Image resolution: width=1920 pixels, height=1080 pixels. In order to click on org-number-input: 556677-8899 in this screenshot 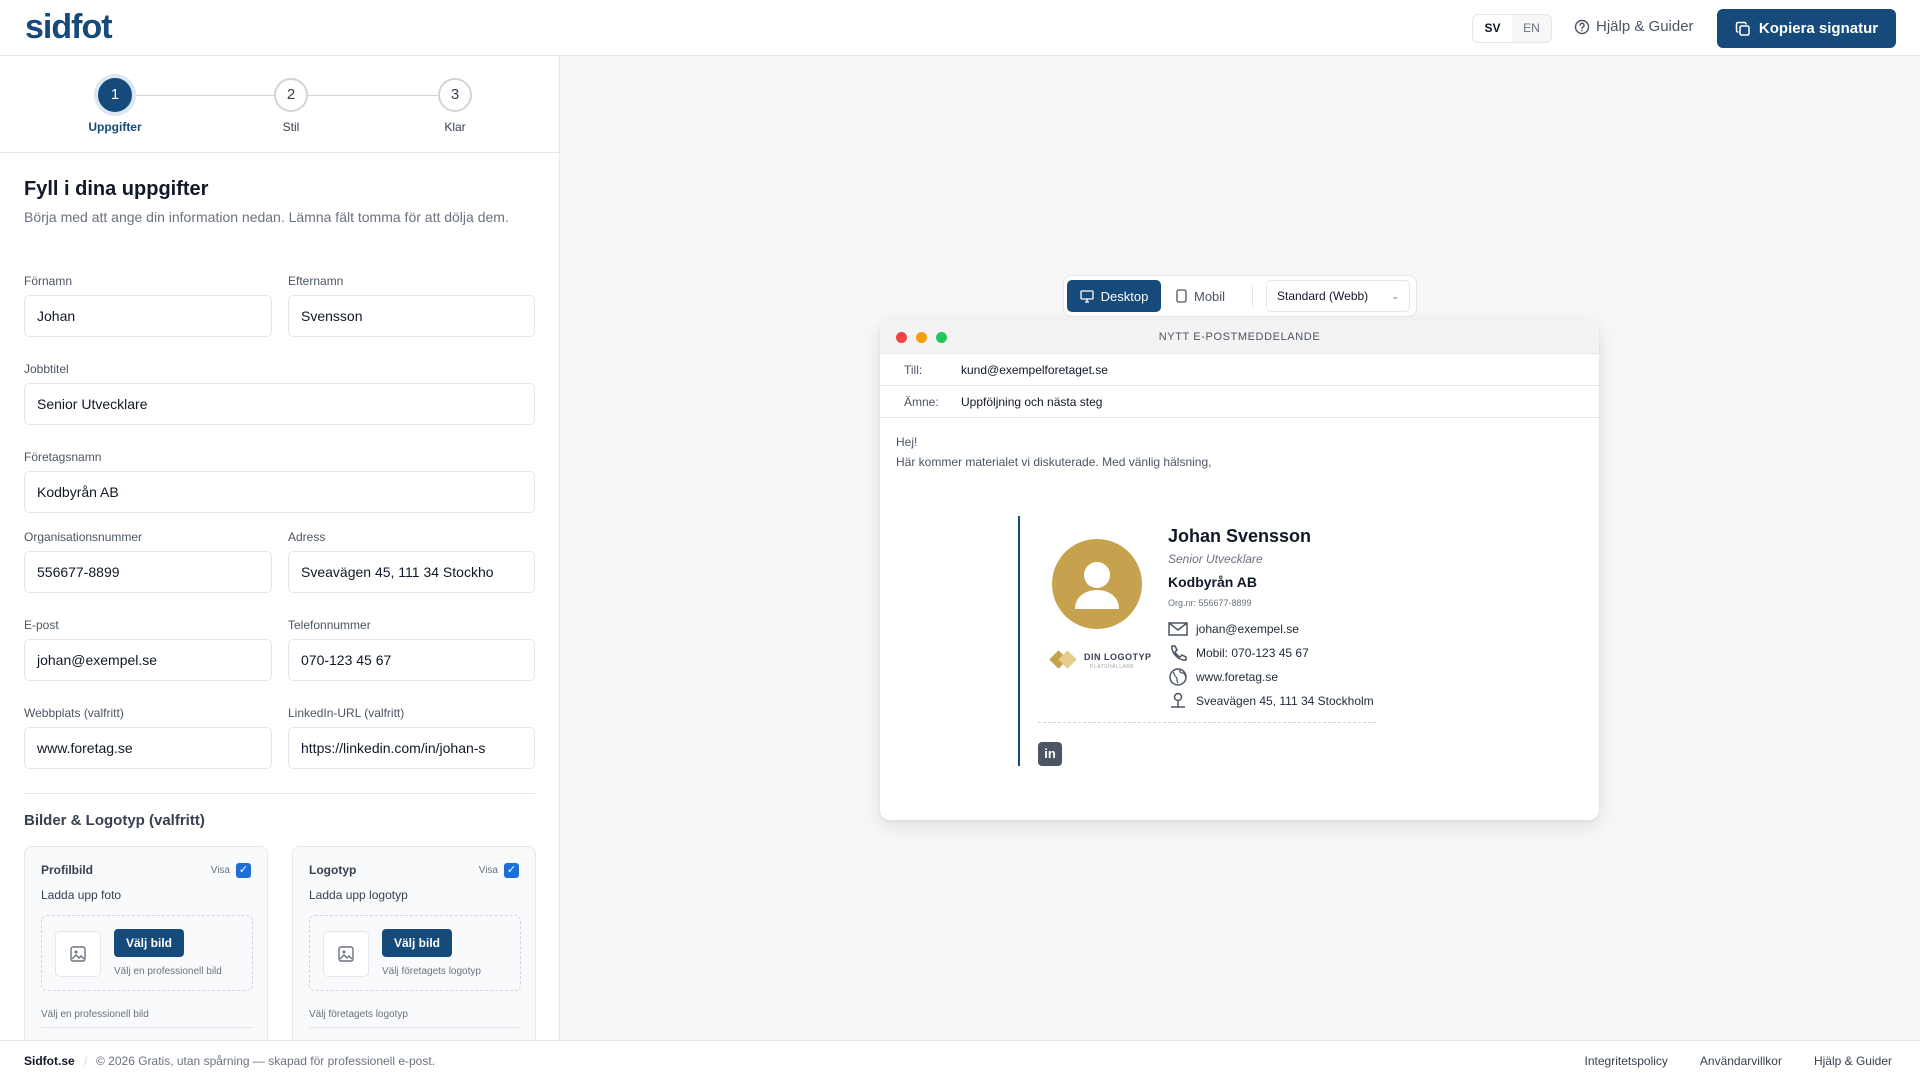, I will do `click(148, 572)`.